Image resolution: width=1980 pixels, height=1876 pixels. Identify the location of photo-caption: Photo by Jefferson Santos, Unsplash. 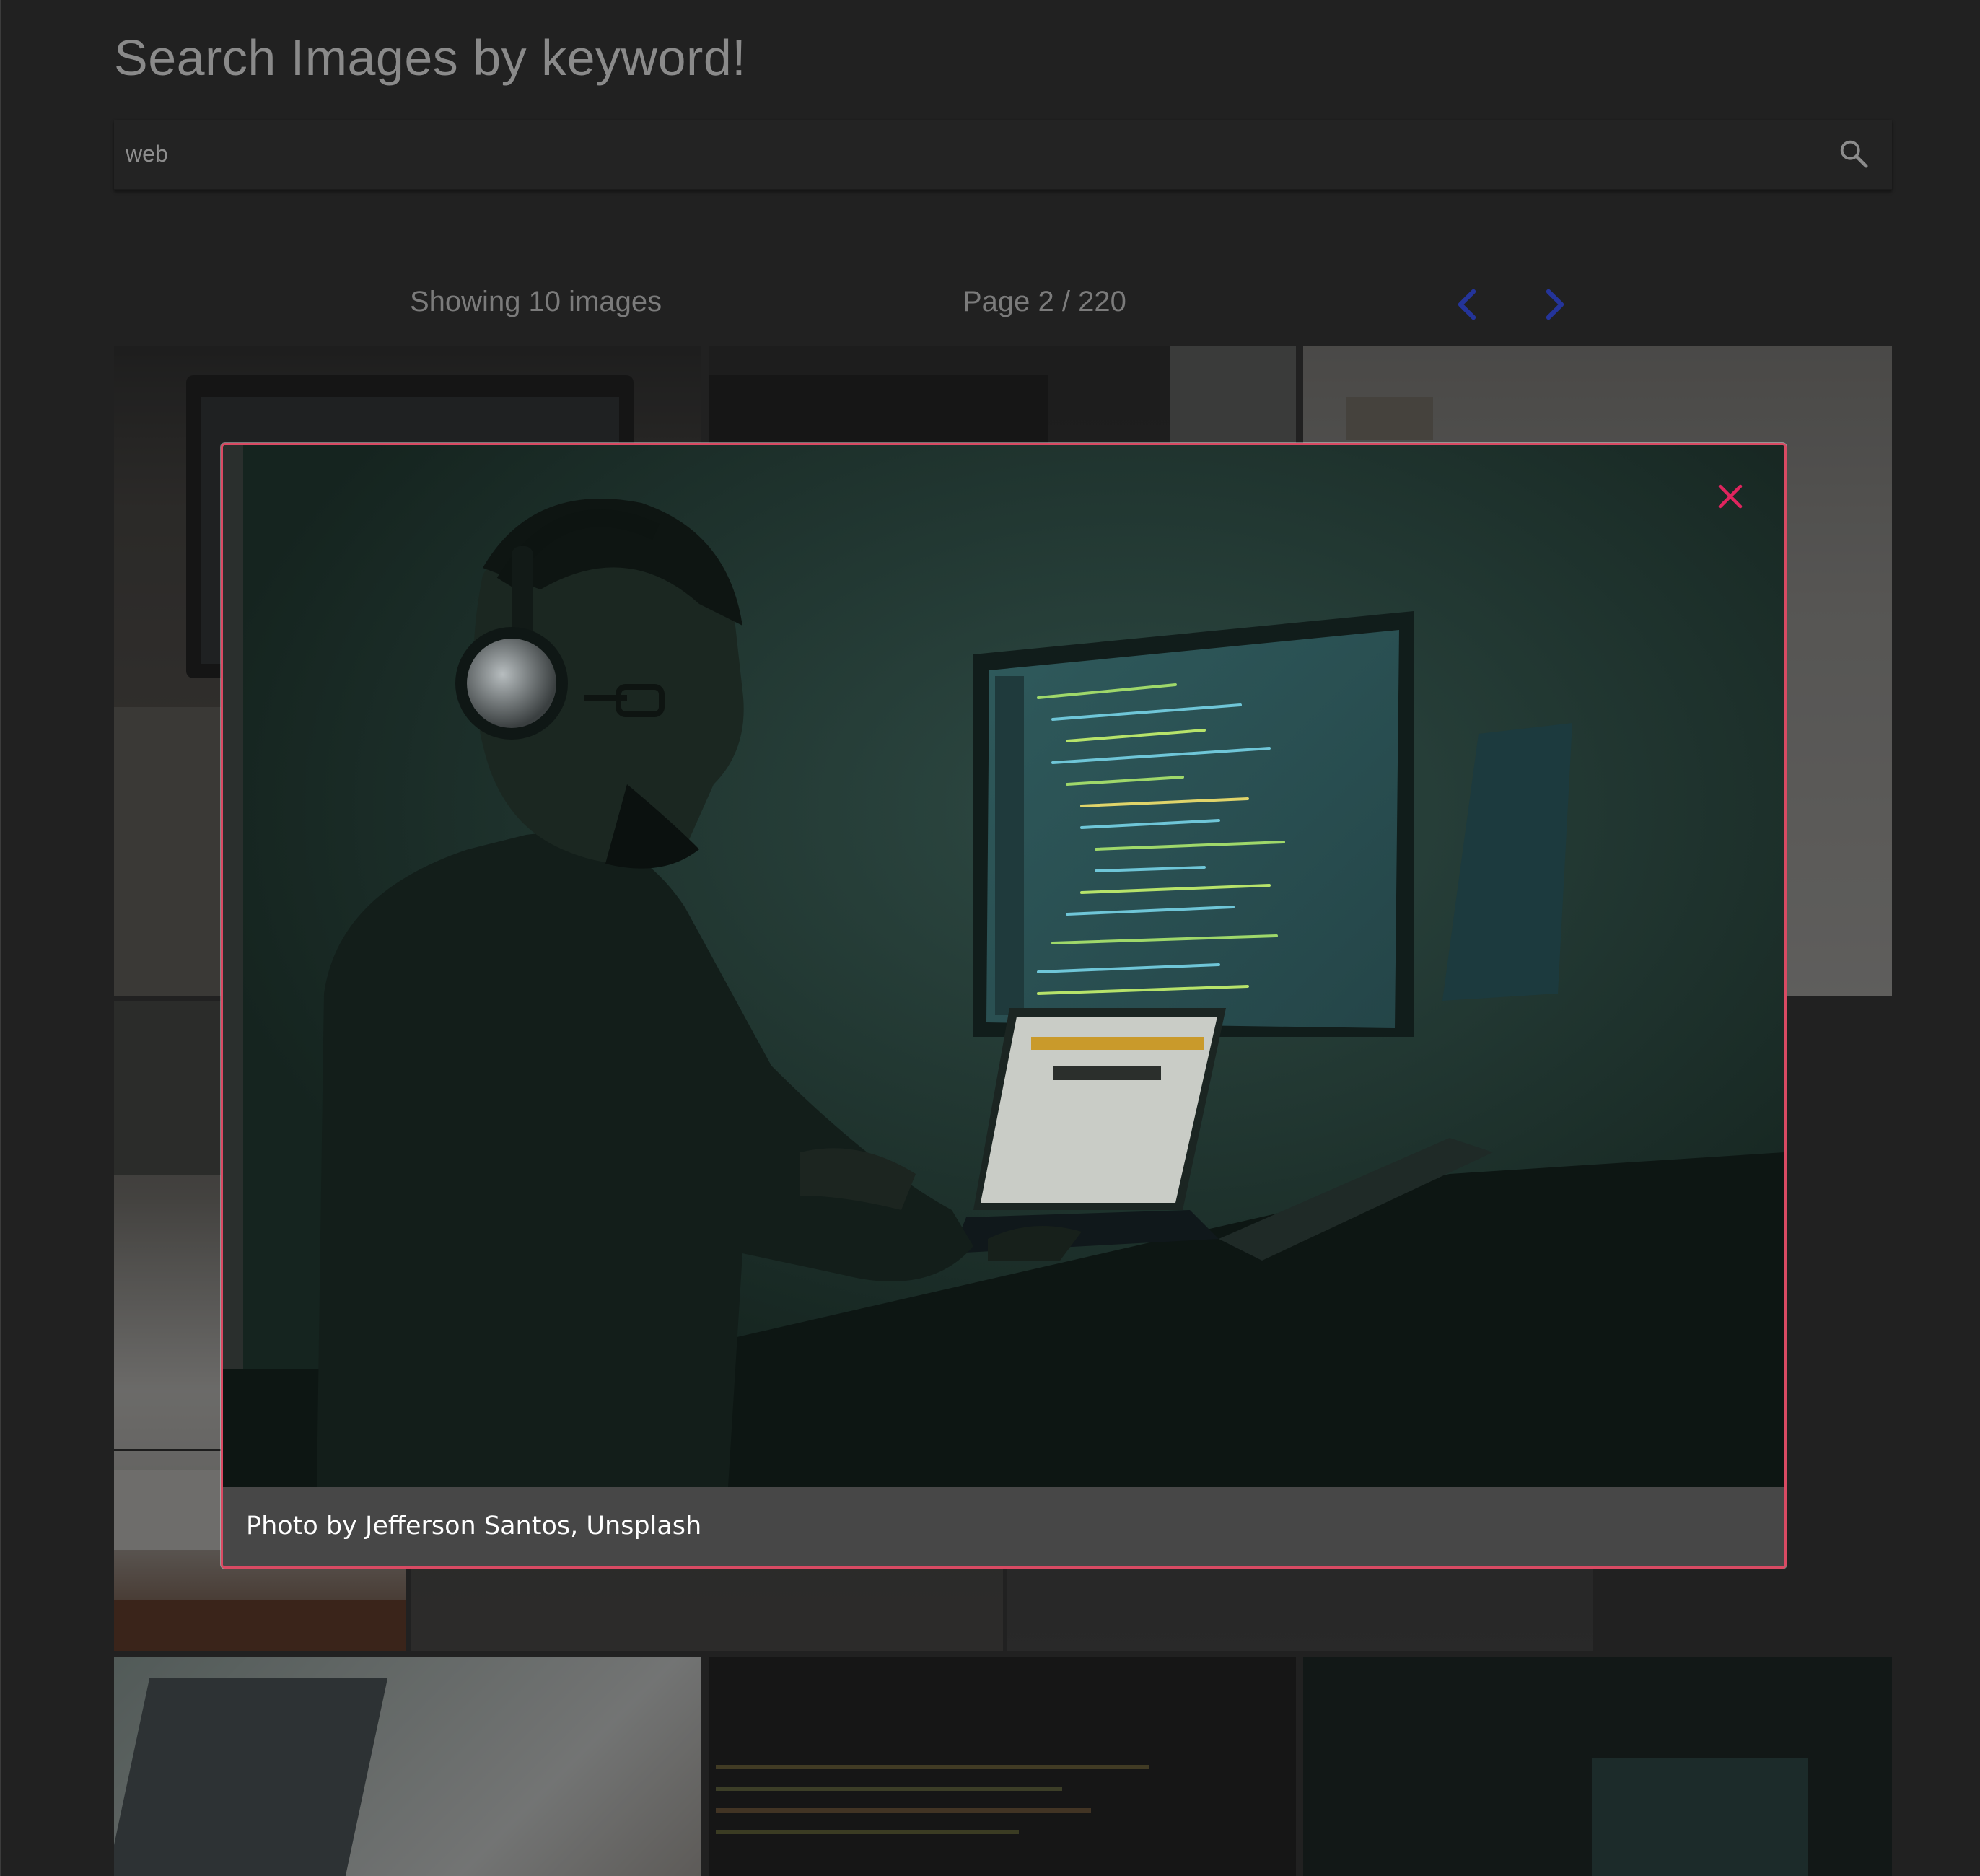
(474, 1526).